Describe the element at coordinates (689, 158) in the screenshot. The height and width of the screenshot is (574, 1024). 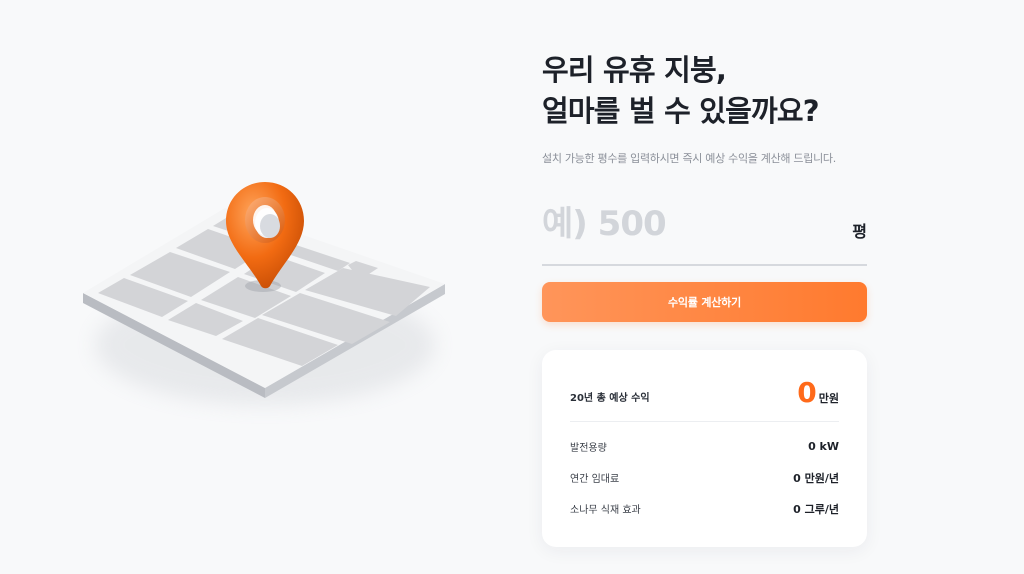
I see `subtitle: 설치 가능한 평수를 입력하시면 즉시 예상 수익을 계산해 드립니다.` at that location.